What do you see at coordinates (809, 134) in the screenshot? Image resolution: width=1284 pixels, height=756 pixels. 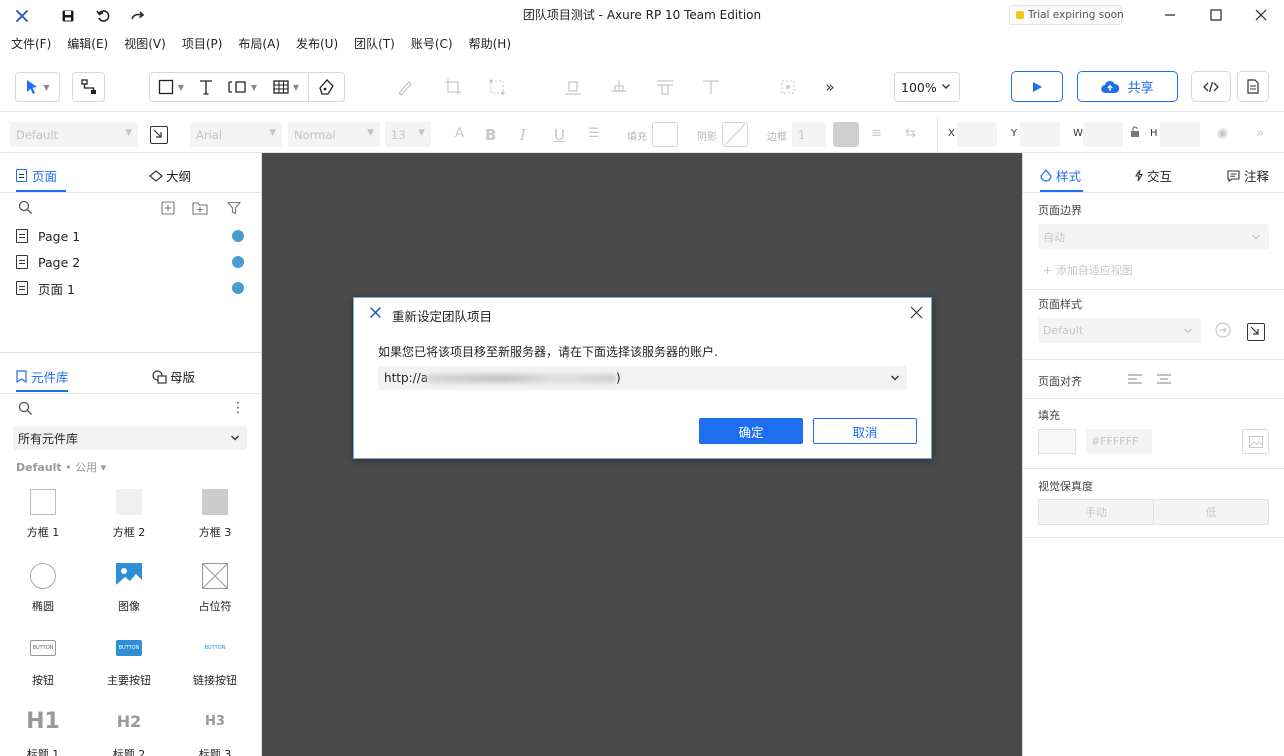 I see `border-width-input: 1` at bounding box center [809, 134].